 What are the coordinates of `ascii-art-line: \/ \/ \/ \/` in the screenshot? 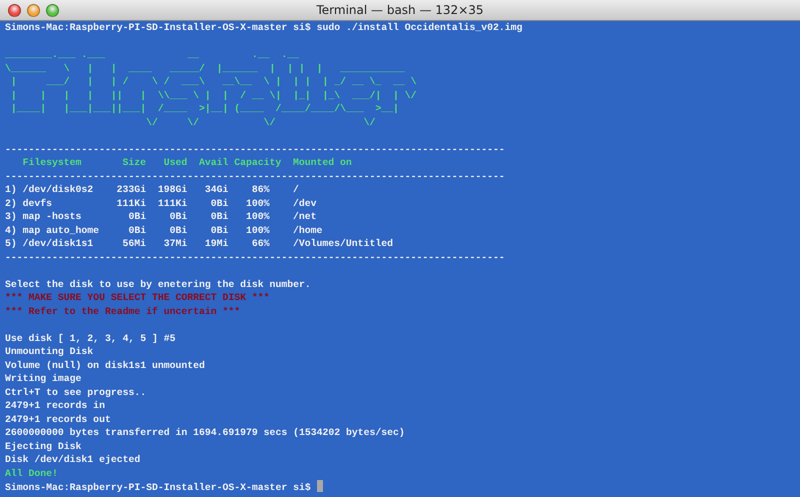 It's located at (260, 122).